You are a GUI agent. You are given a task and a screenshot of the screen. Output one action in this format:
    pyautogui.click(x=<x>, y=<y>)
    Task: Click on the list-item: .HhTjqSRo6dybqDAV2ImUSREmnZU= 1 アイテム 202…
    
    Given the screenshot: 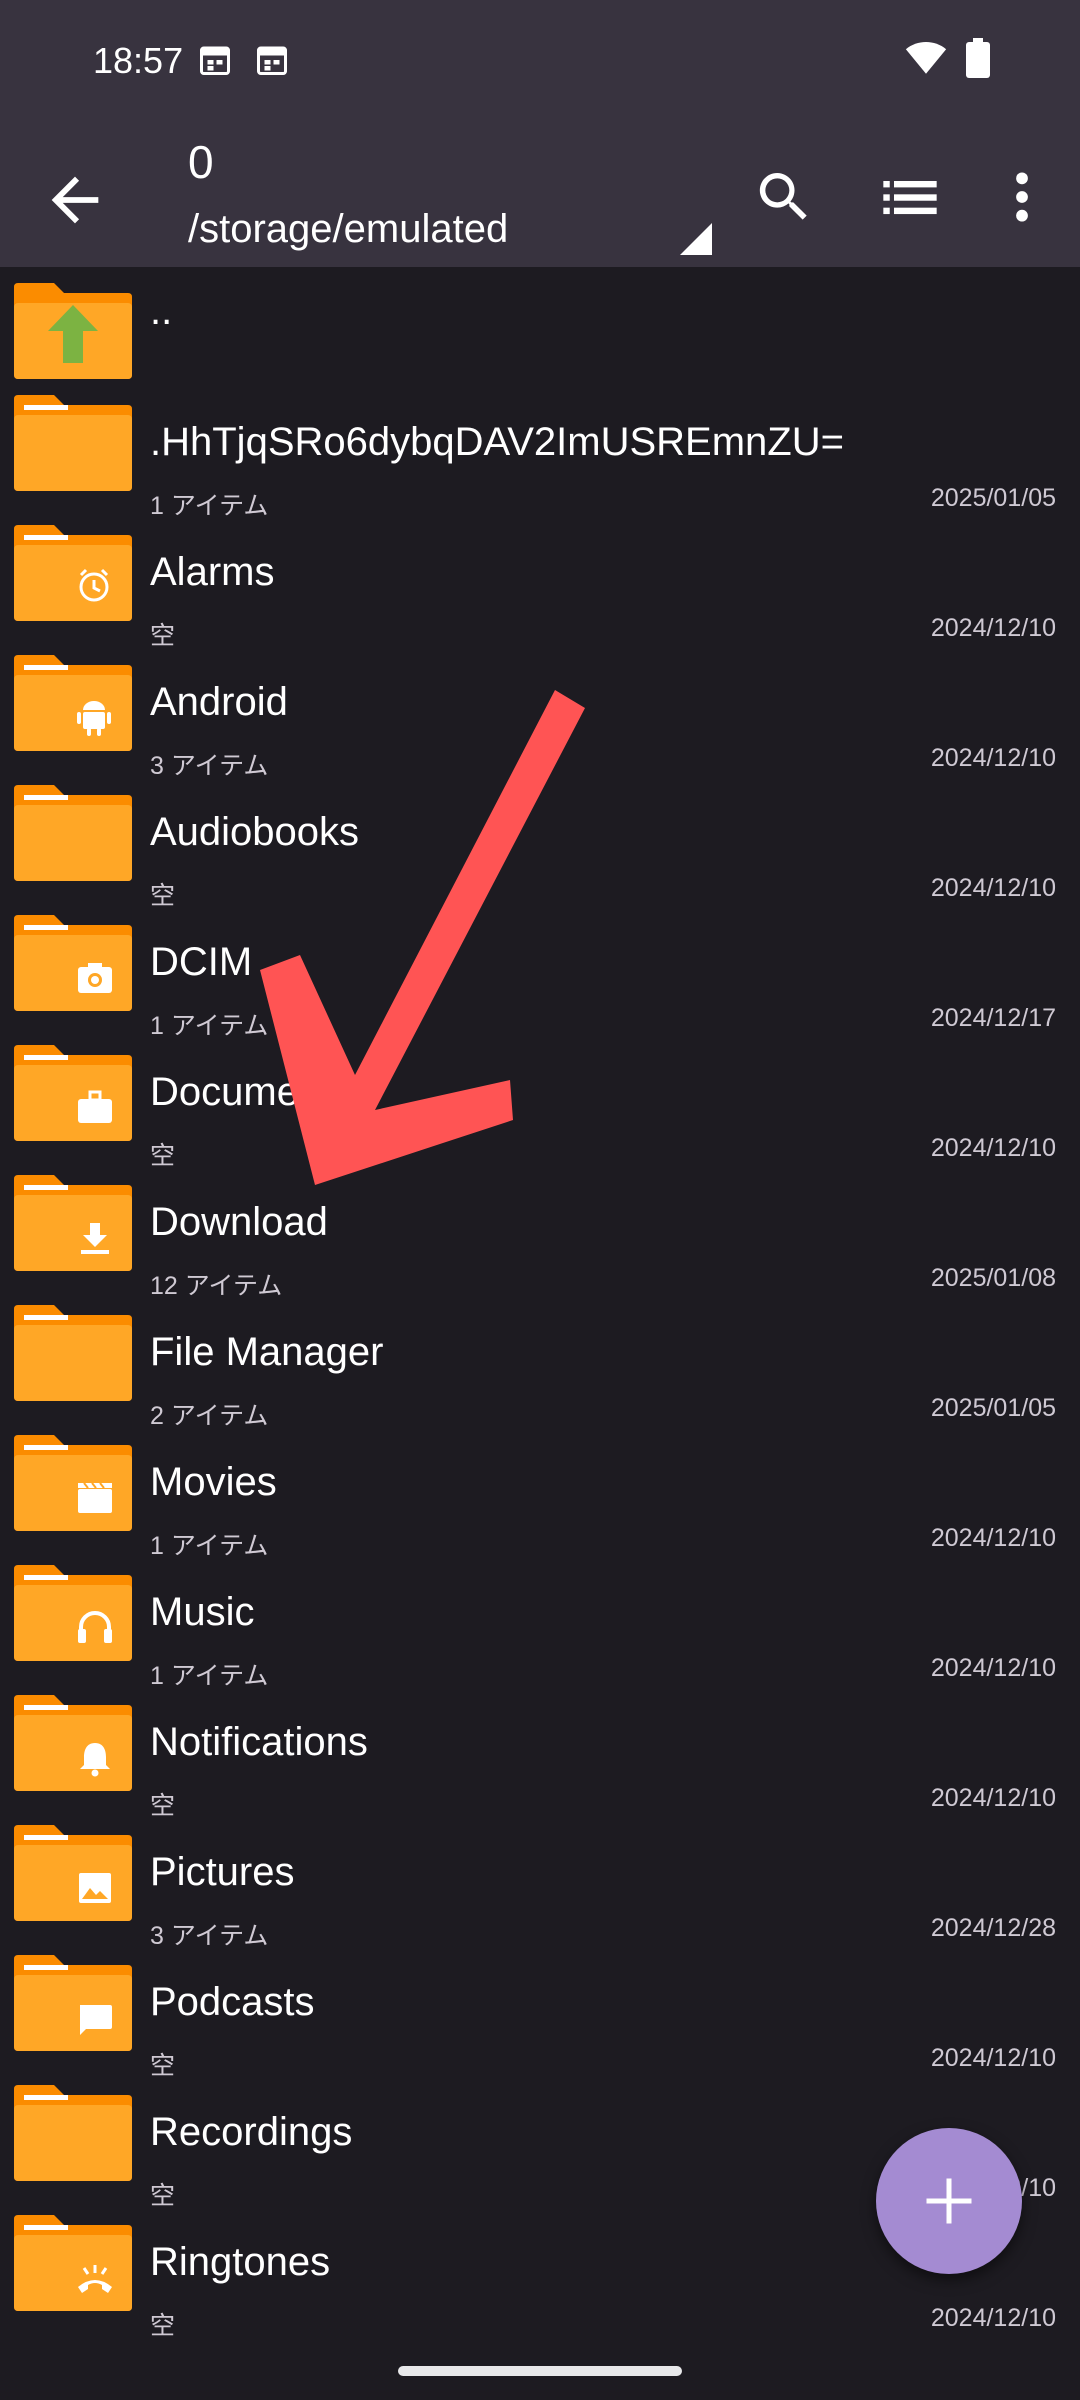 What is the action you would take?
    pyautogui.click(x=540, y=451)
    